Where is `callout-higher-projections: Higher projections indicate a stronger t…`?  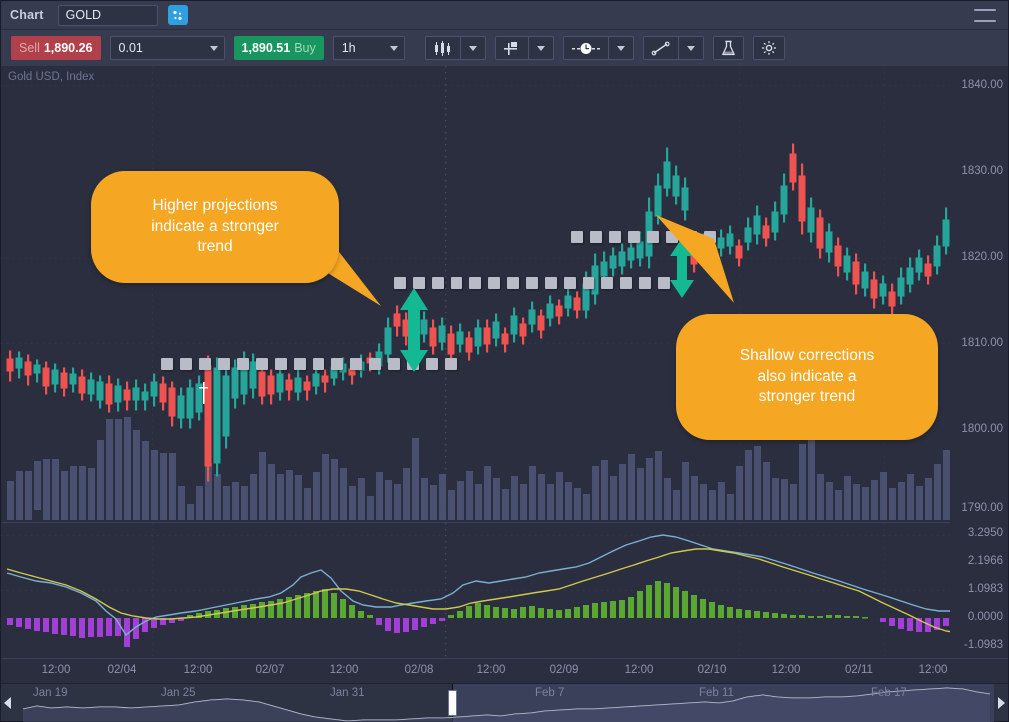 callout-higher-projections: Higher projections indicate a stronger t… is located at coordinates (215, 227).